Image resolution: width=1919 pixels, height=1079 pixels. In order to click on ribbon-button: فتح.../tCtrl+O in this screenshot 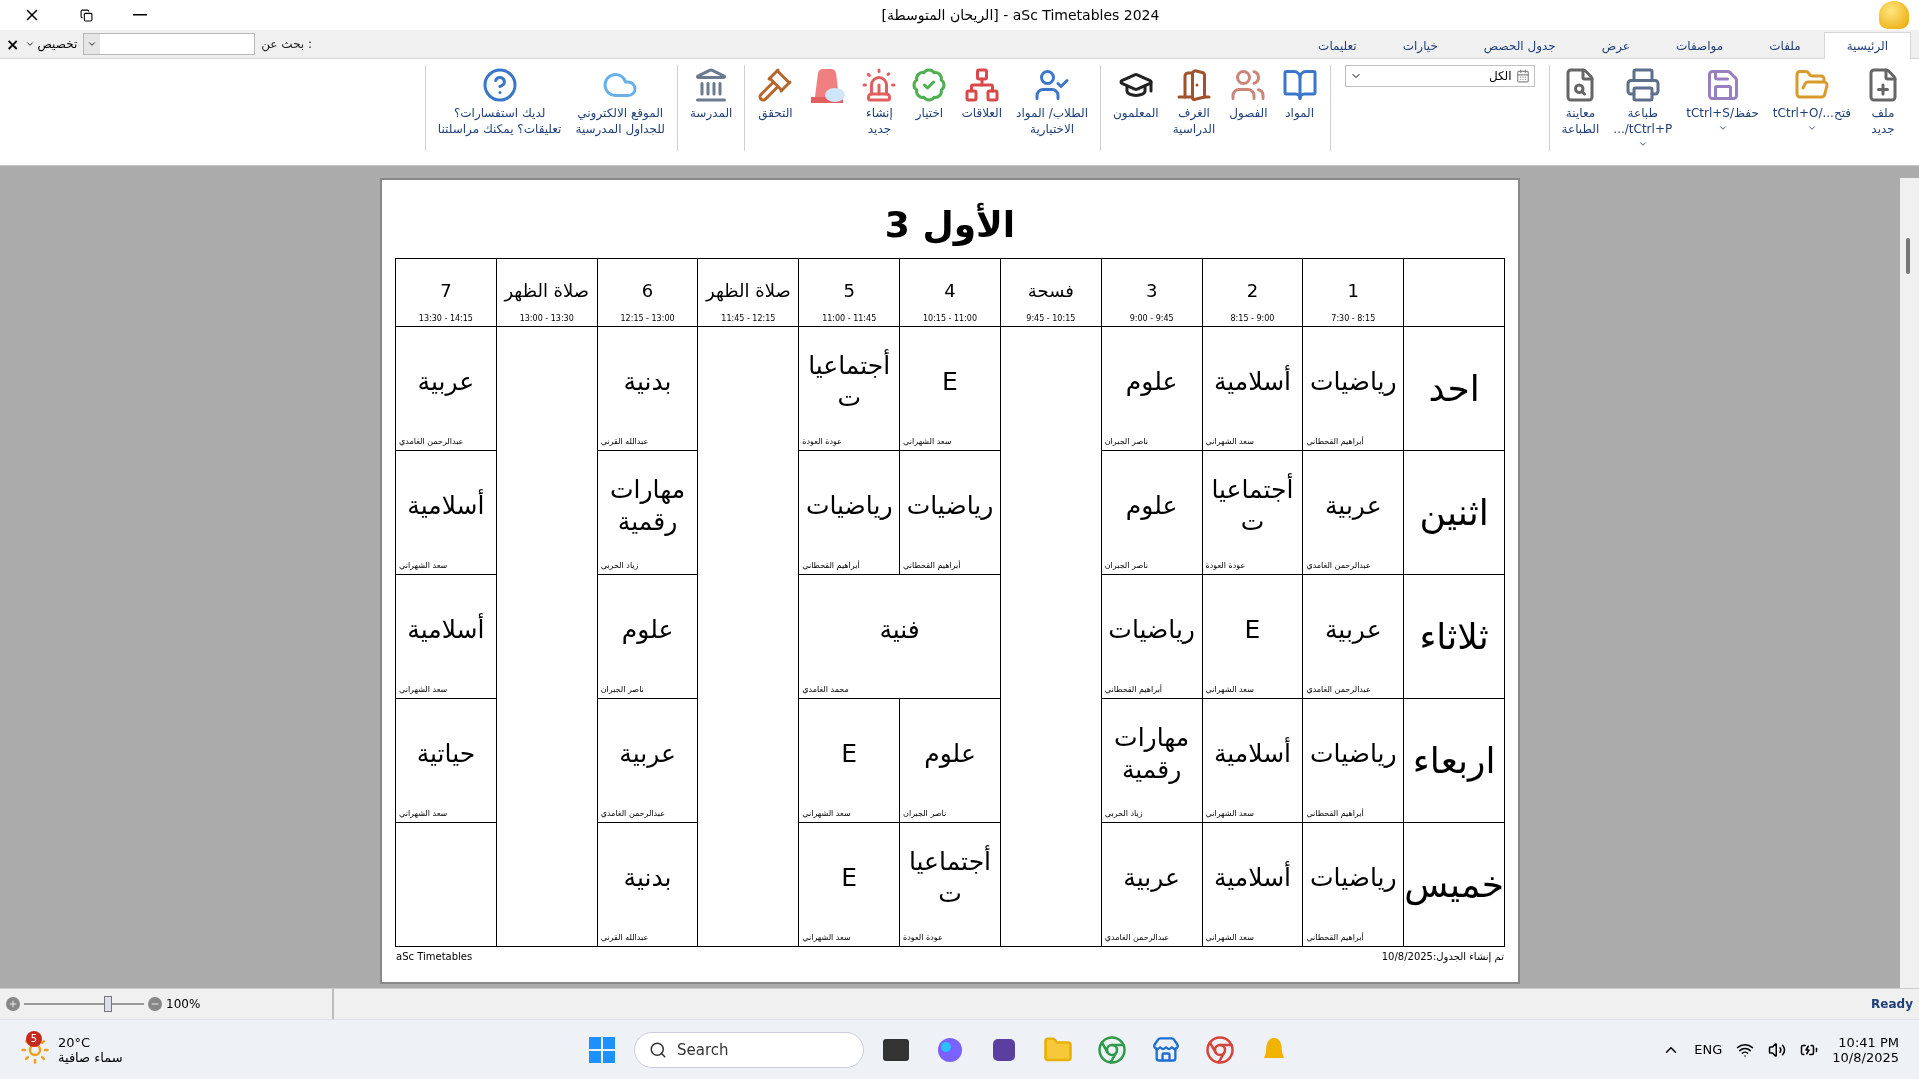, I will do `click(1811, 108)`.